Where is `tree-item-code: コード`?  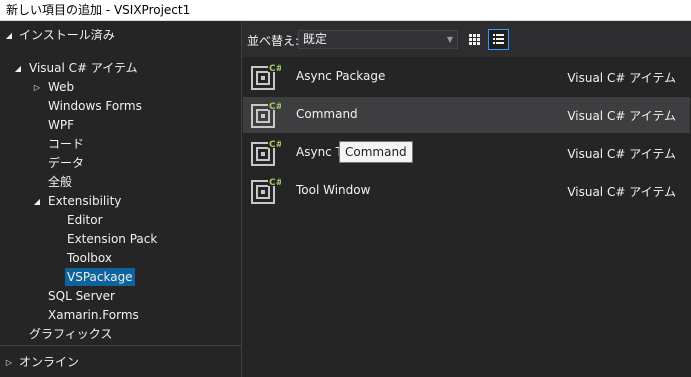
tree-item-code: コード is located at coordinates (120, 144).